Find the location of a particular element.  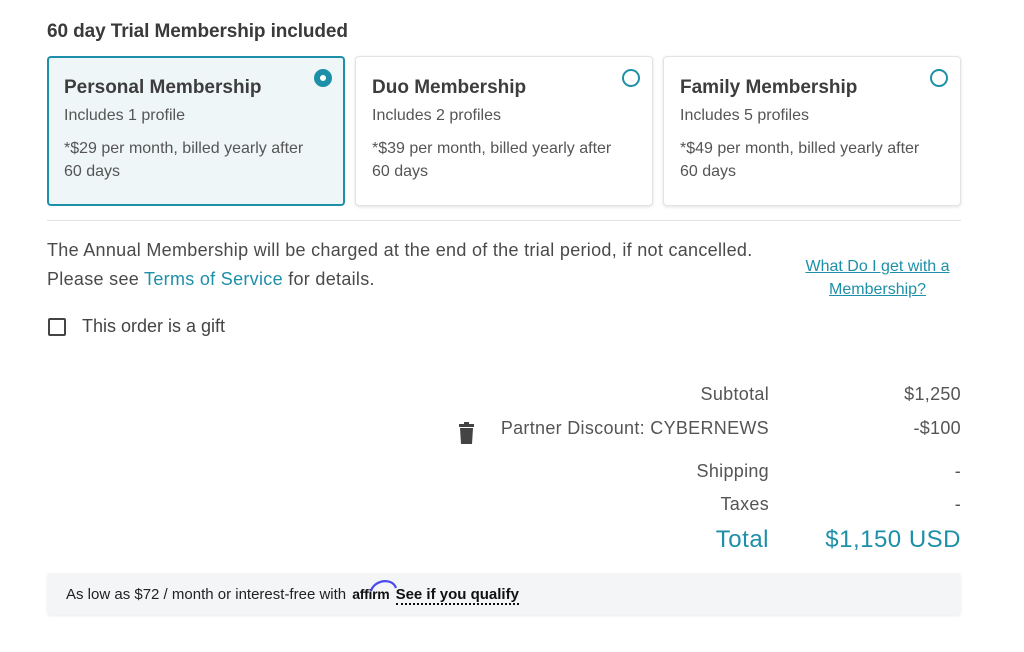

divider is located at coordinates (504, 220).